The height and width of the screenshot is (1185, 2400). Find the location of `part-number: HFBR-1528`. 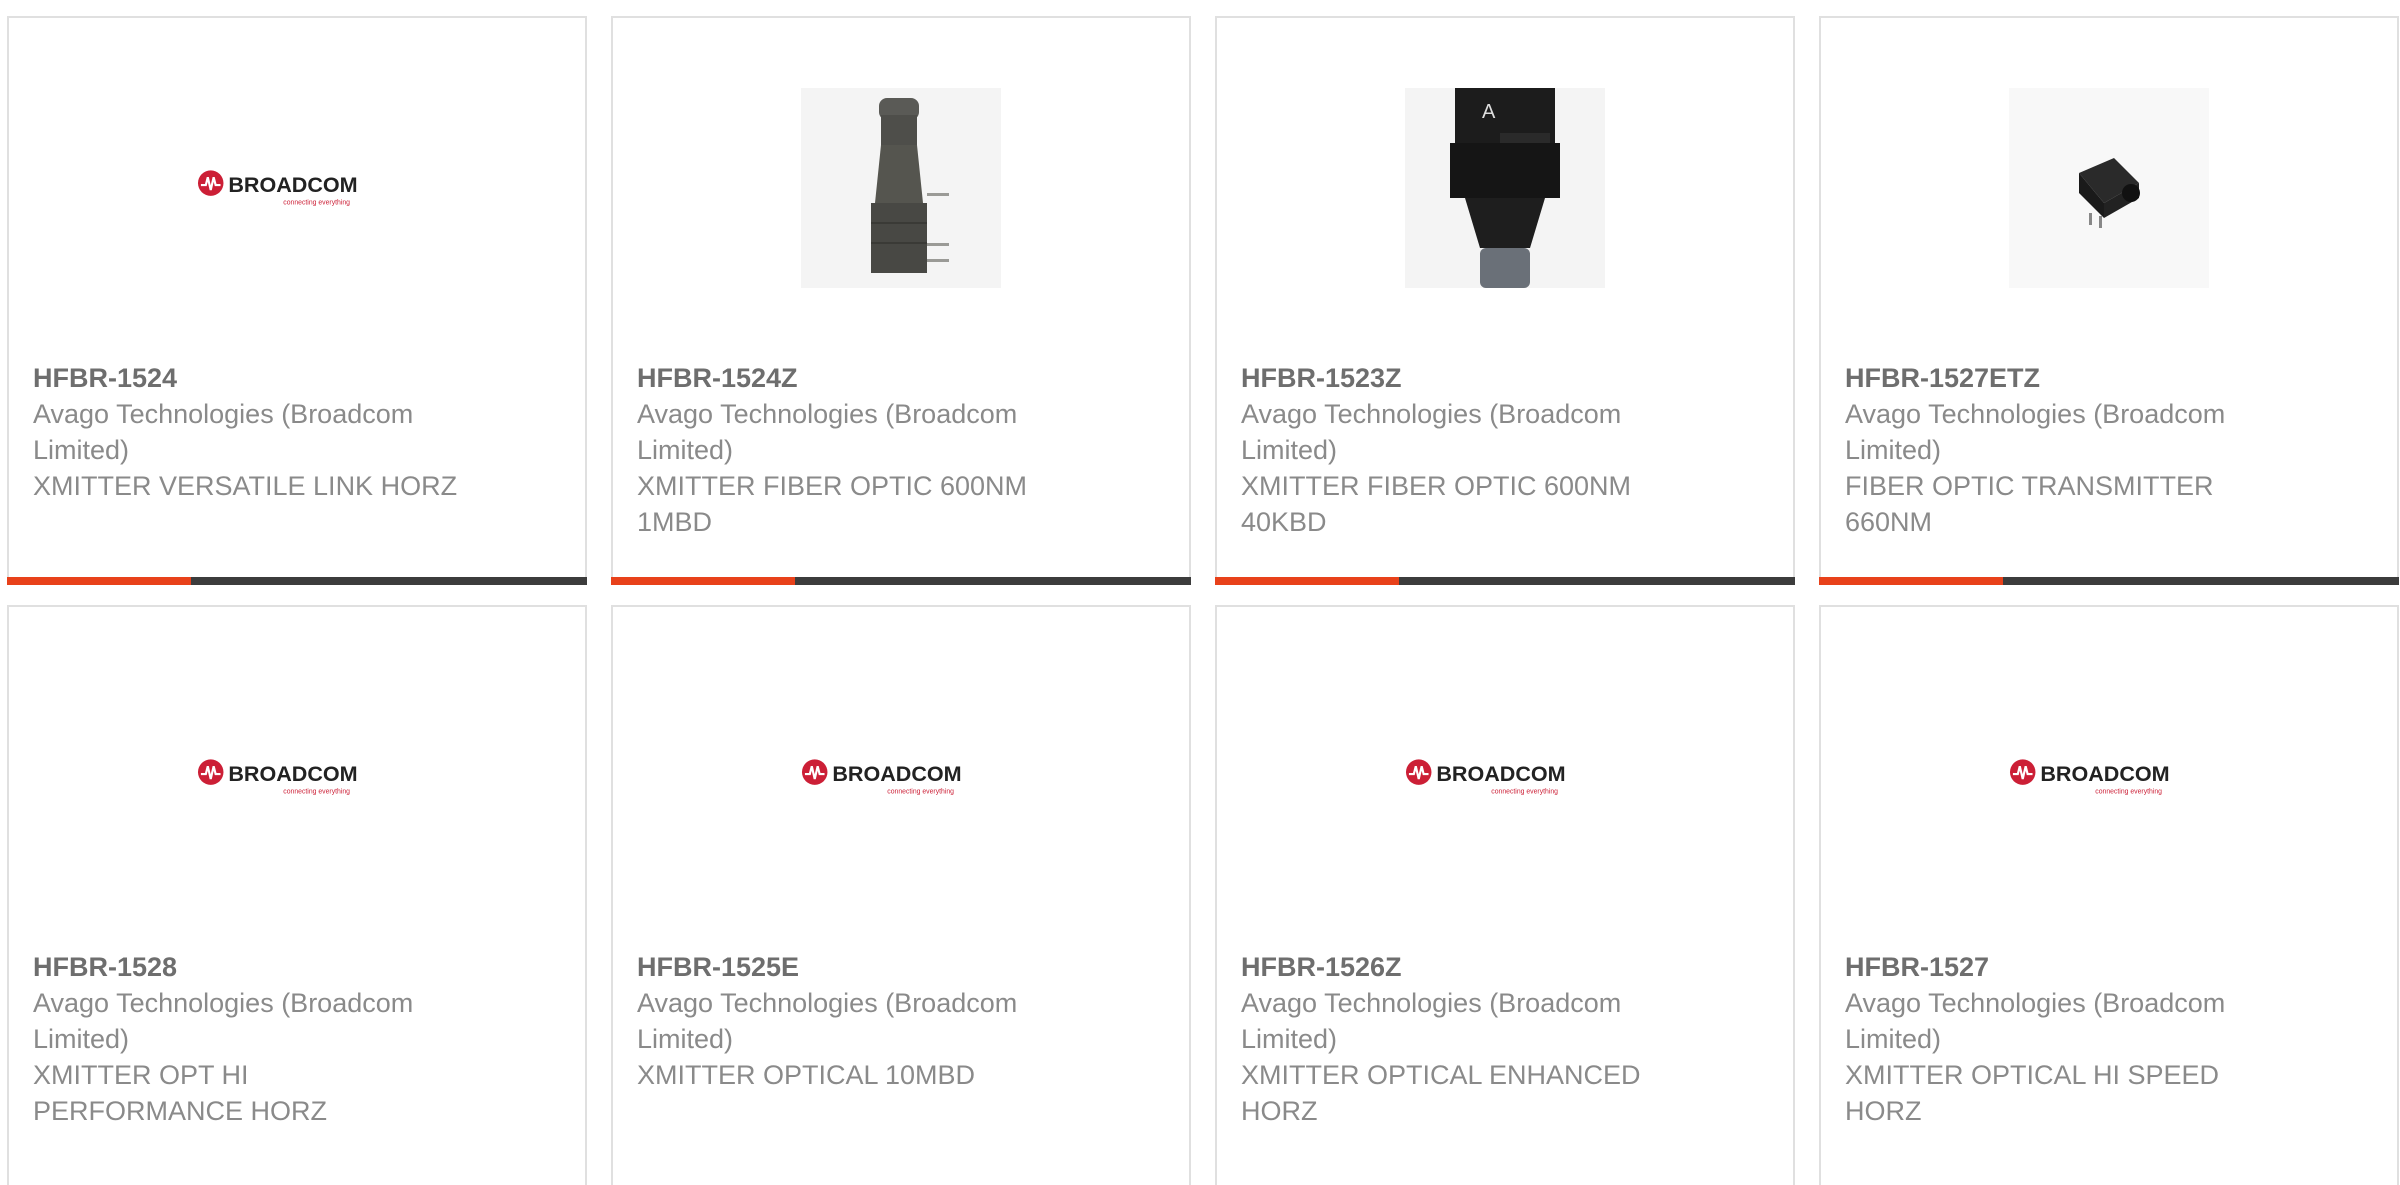

part-number: HFBR-1528 is located at coordinates (248, 967).